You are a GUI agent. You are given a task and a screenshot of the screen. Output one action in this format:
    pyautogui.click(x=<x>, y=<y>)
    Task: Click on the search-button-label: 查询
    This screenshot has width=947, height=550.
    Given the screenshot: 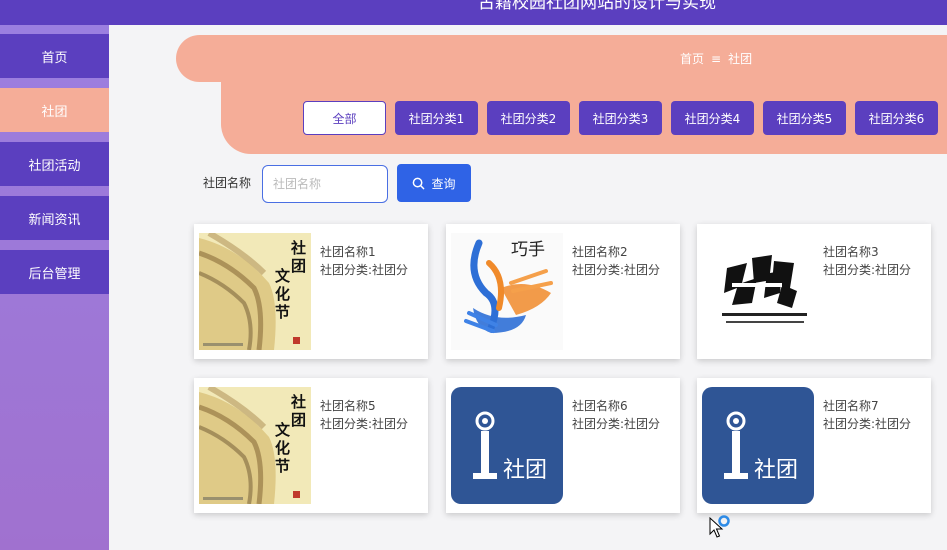 What is the action you would take?
    pyautogui.click(x=443, y=183)
    